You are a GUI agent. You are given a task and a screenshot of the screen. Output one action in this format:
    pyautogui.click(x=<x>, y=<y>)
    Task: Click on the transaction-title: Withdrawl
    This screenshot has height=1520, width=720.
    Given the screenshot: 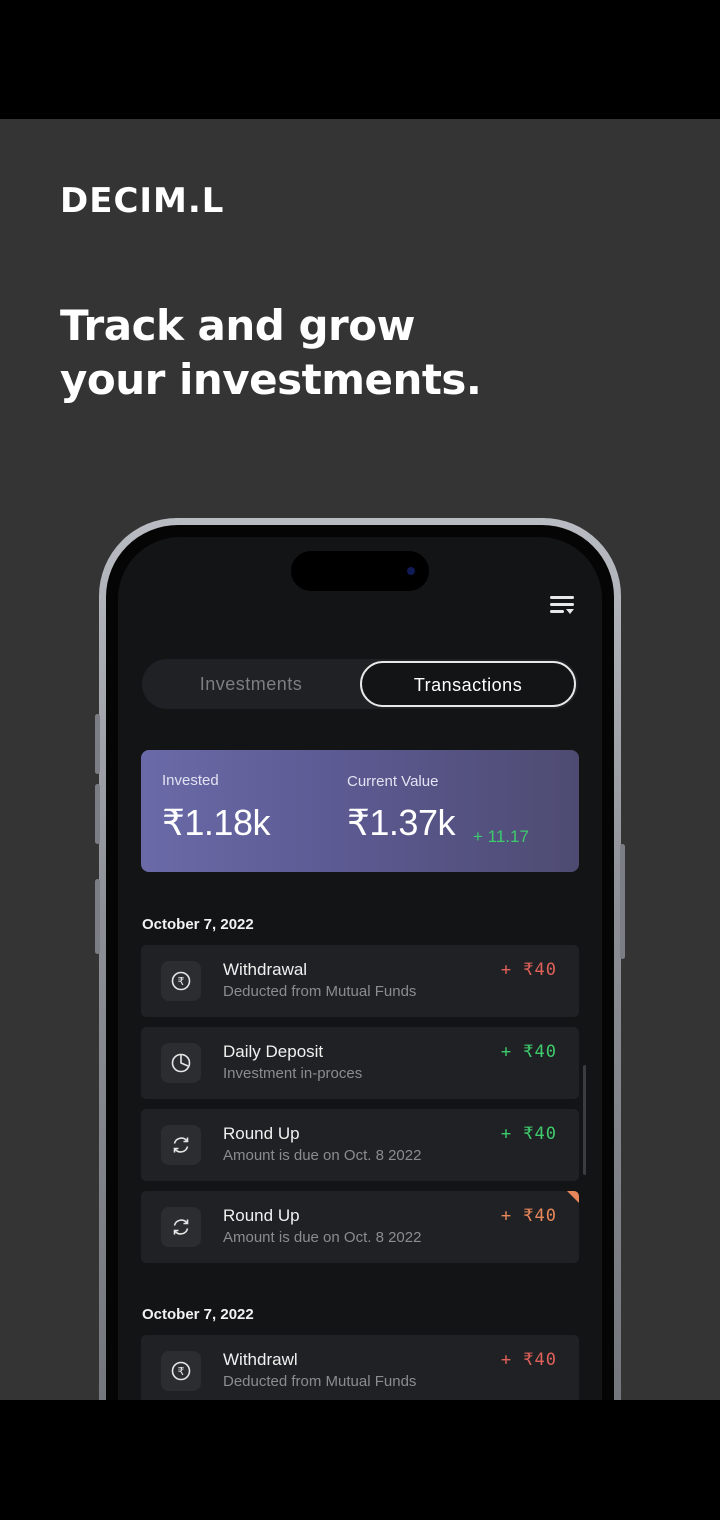 What is the action you would take?
    pyautogui.click(x=260, y=1359)
    